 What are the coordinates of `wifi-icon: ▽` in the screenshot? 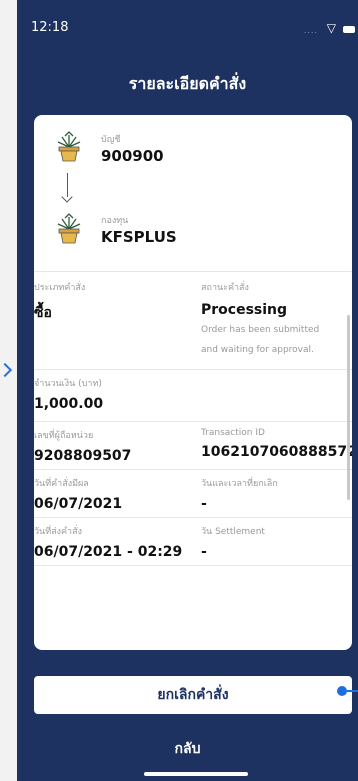 It's located at (331, 28).